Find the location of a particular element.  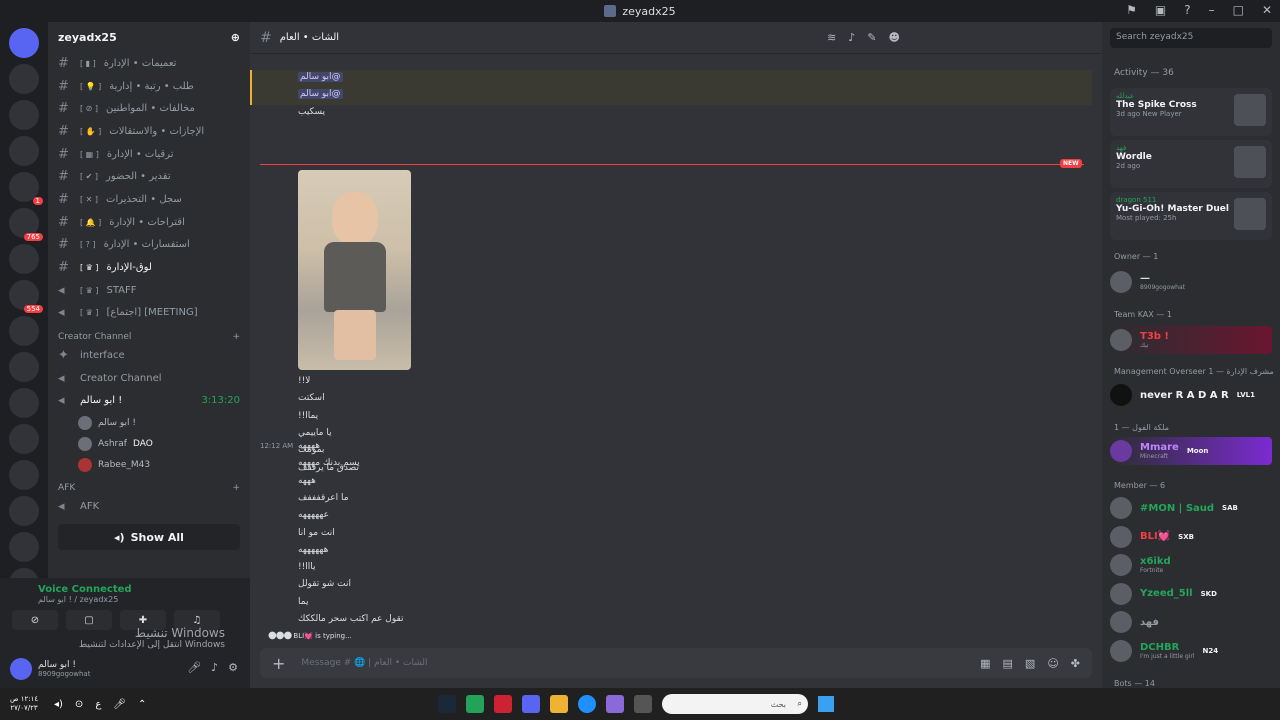

discord-home-icon is located at coordinates (24, 43).